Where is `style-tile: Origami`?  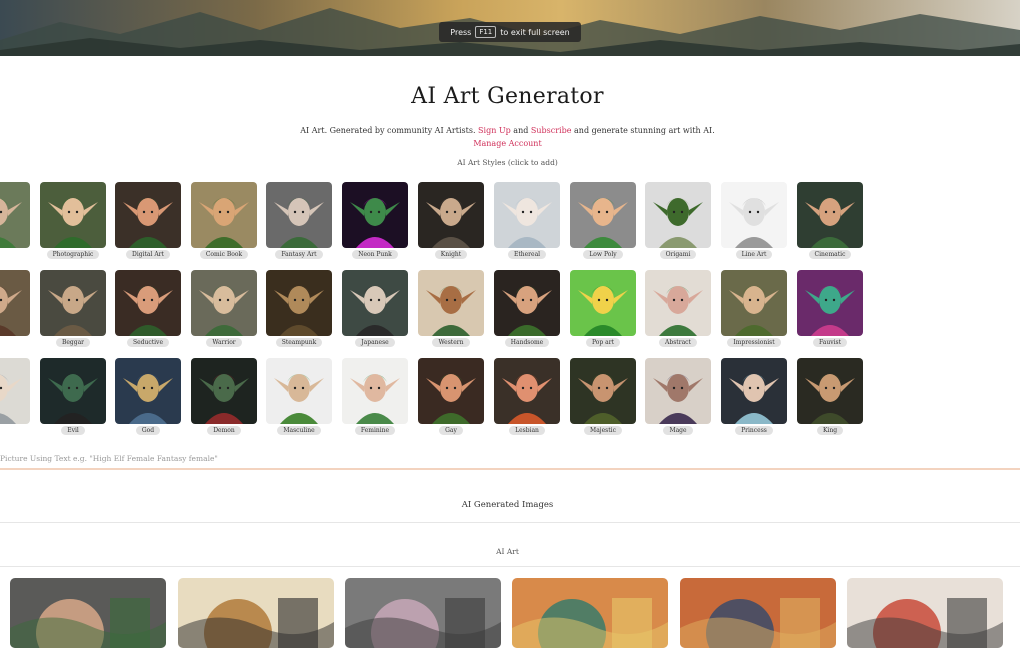
style-tile: Origami is located at coordinates (678, 220).